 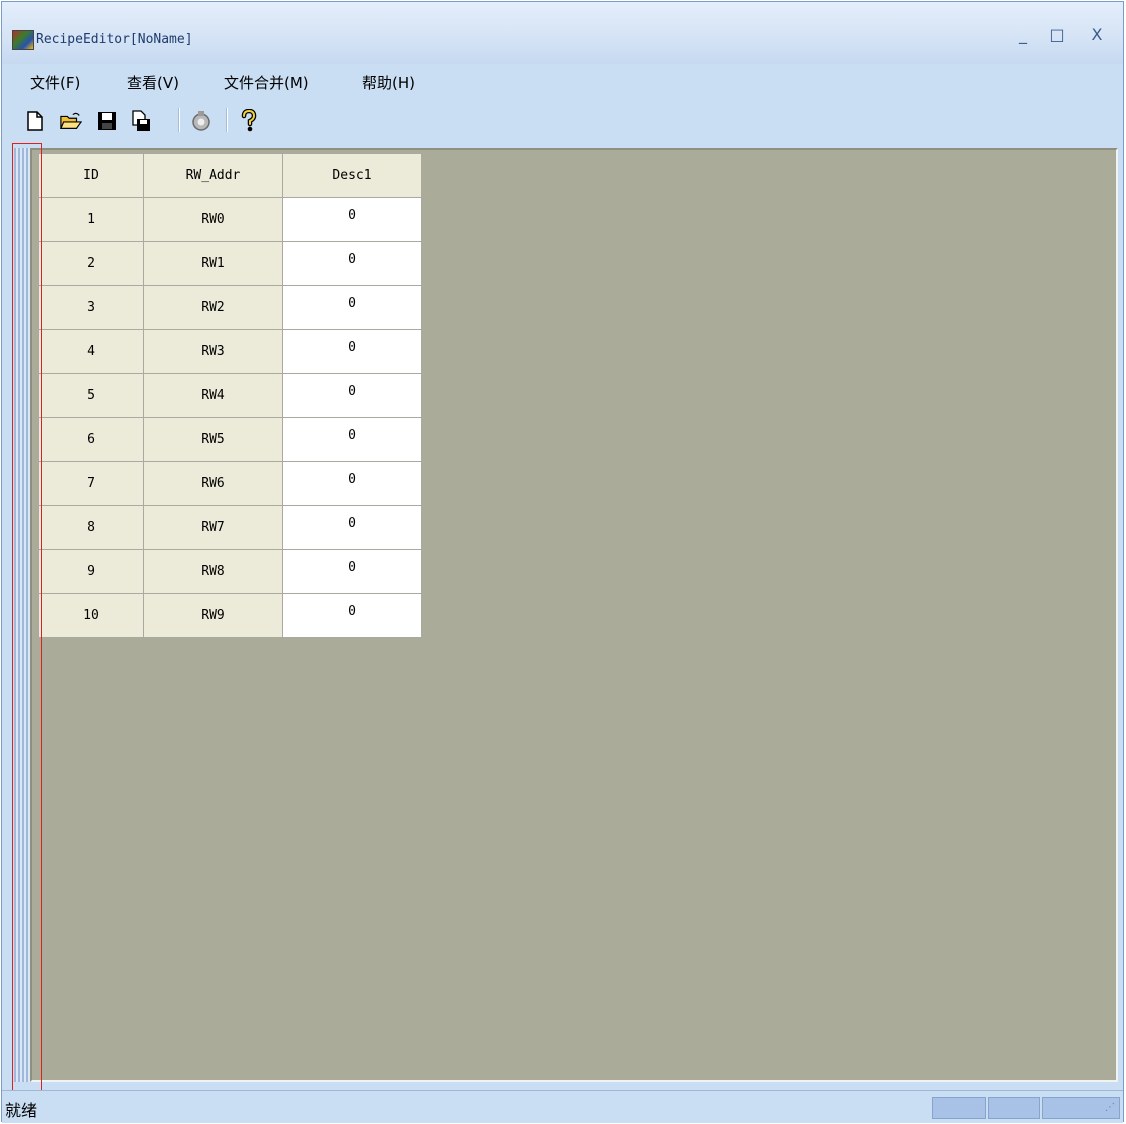 I want to click on maximize-button: □, so click(x=1057, y=35).